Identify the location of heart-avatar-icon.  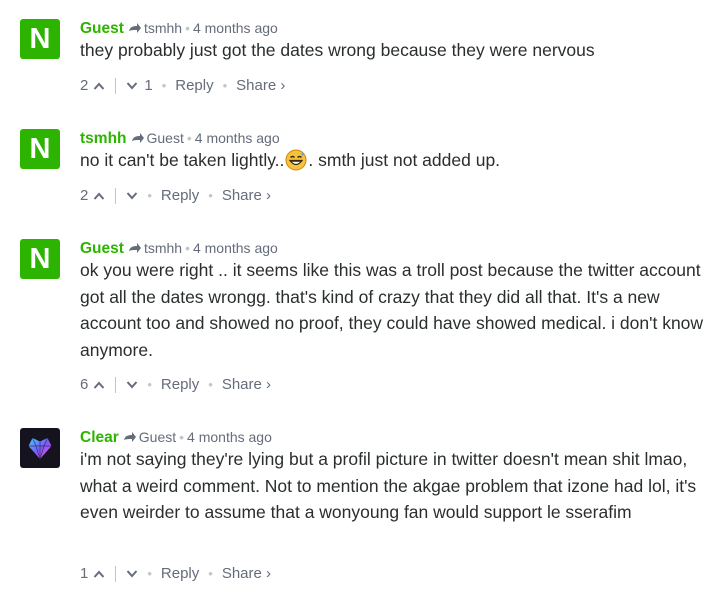
(40, 449).